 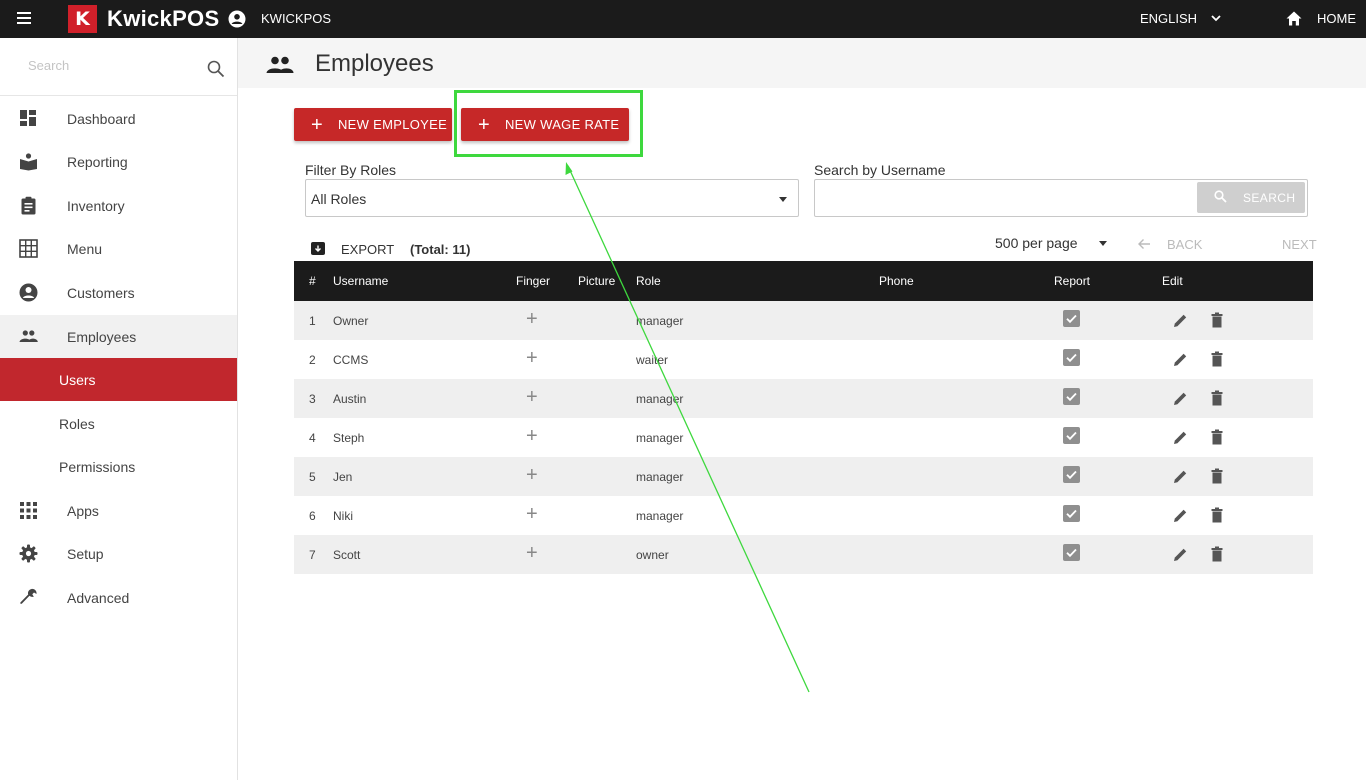 I want to click on download-icon, so click(x=318, y=248).